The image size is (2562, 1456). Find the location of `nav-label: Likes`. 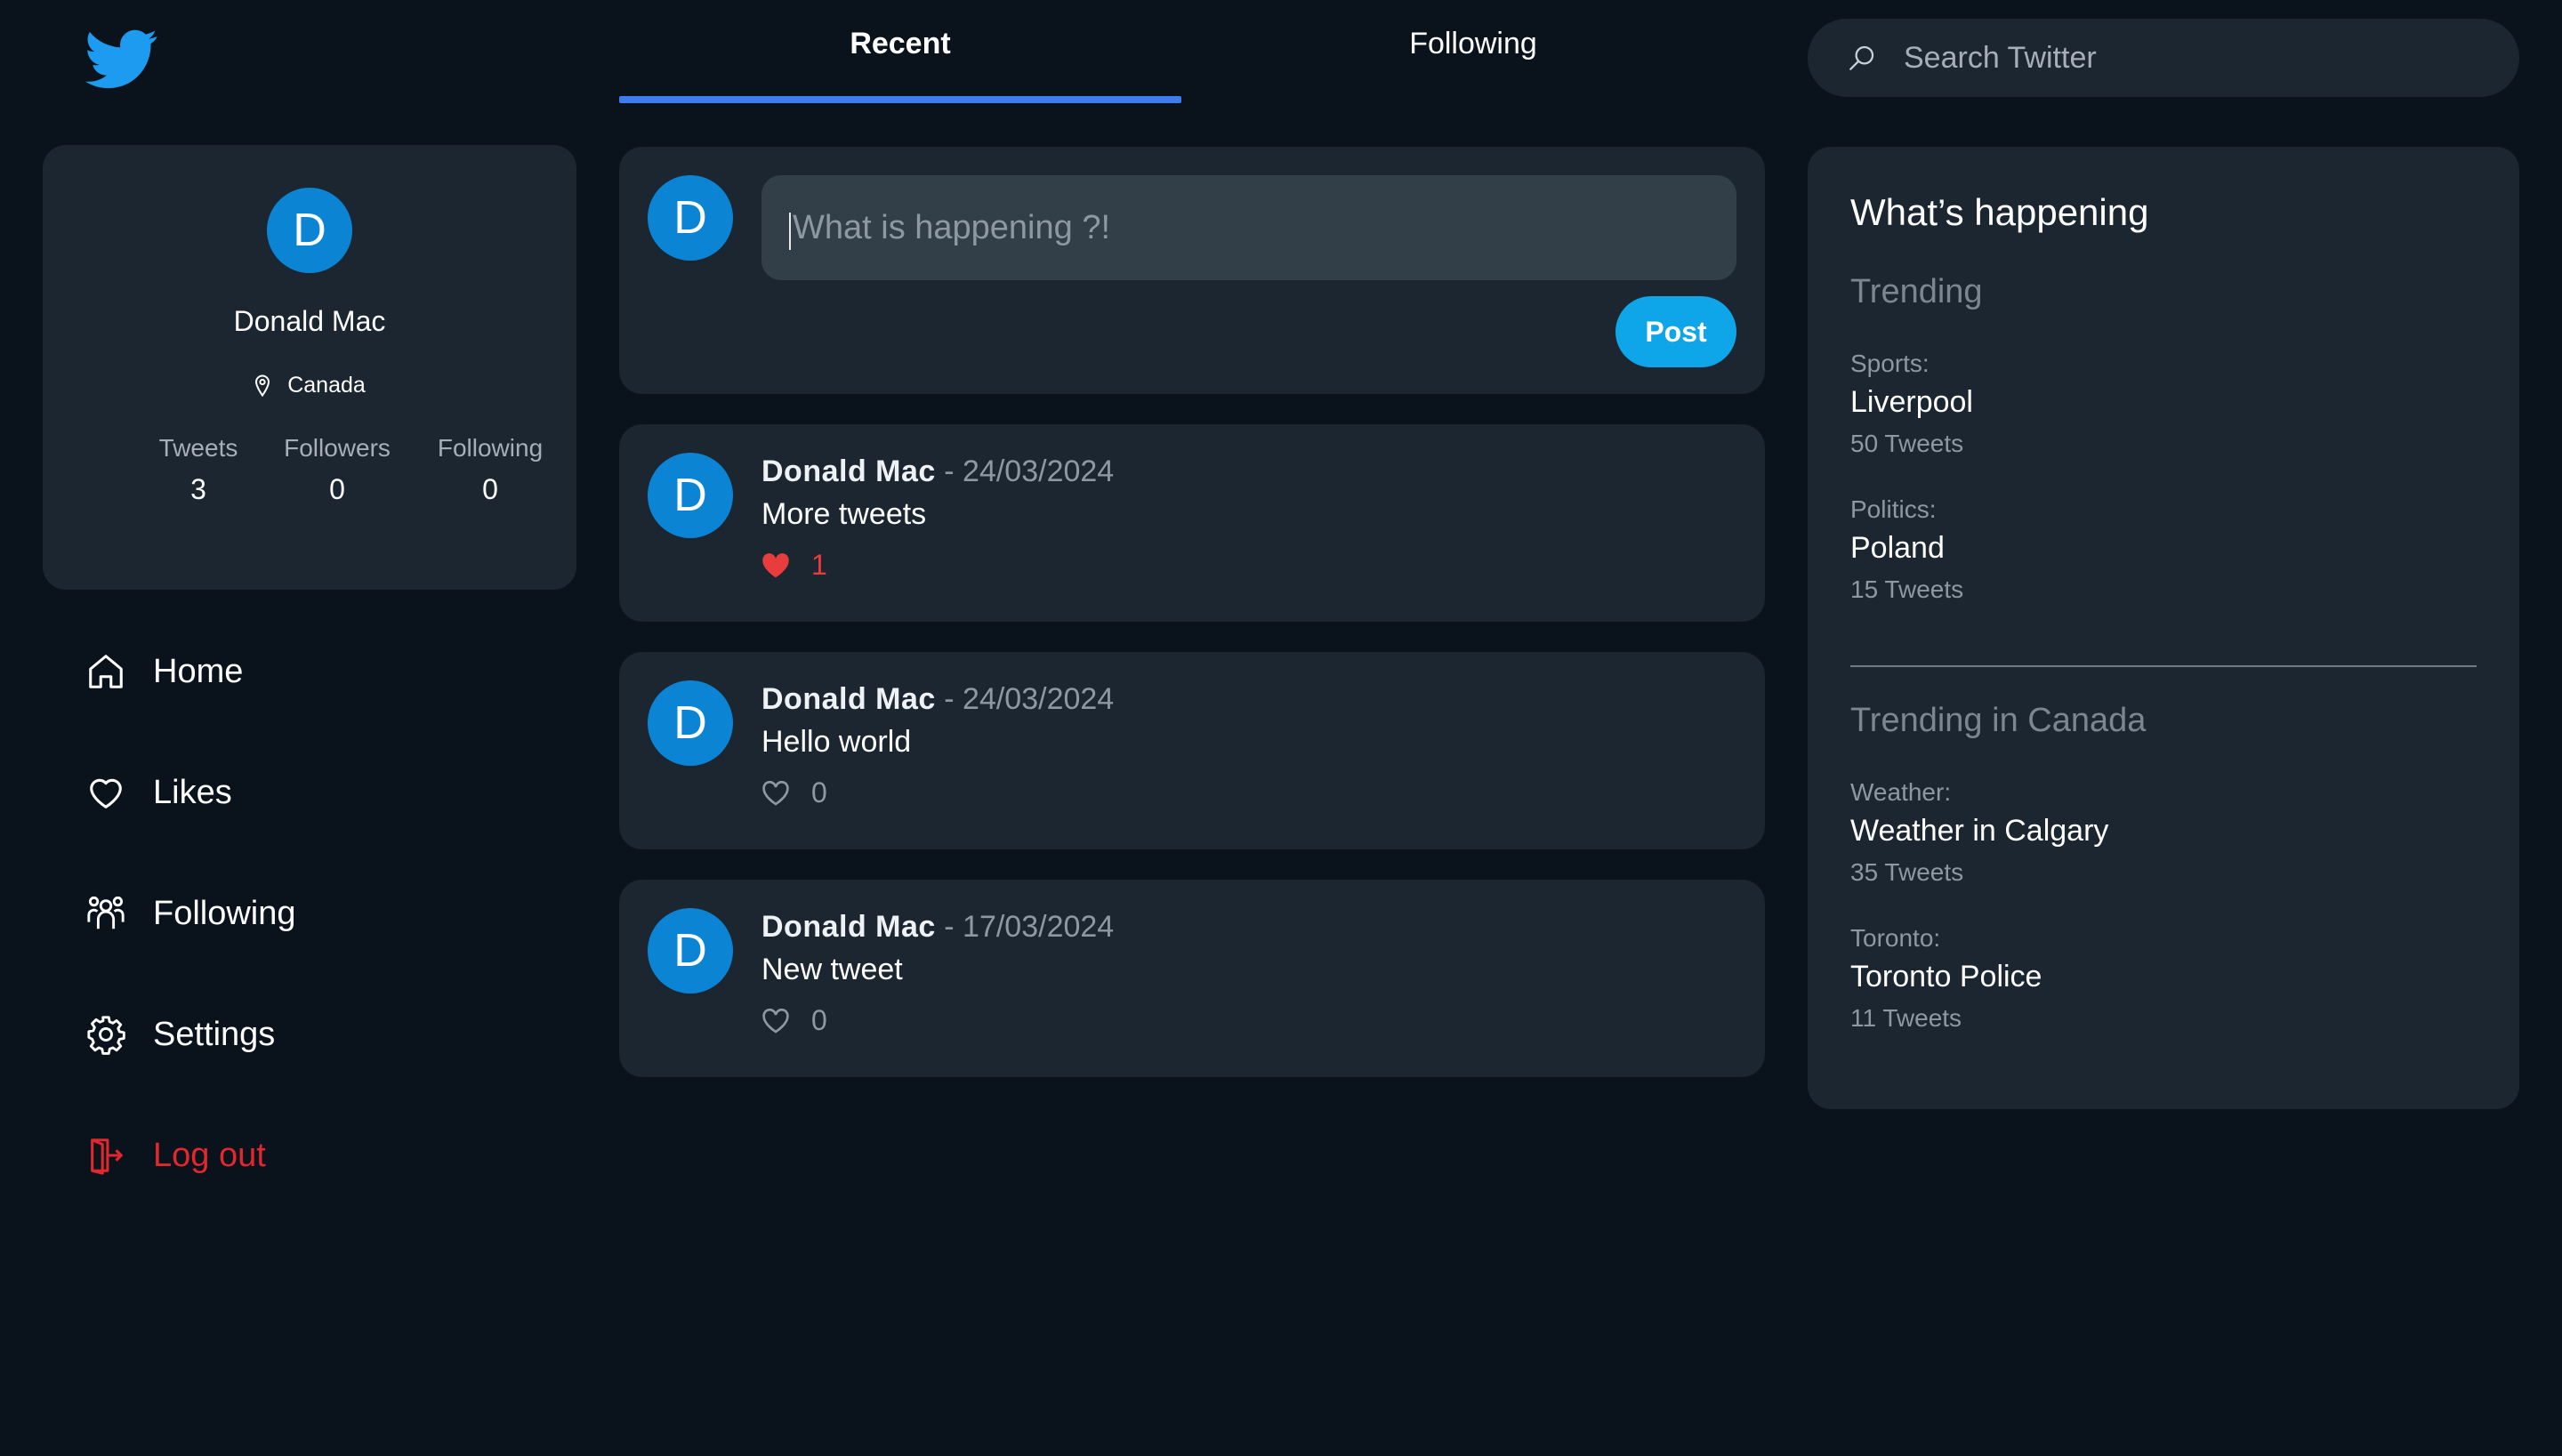

nav-label: Likes is located at coordinates (192, 792).